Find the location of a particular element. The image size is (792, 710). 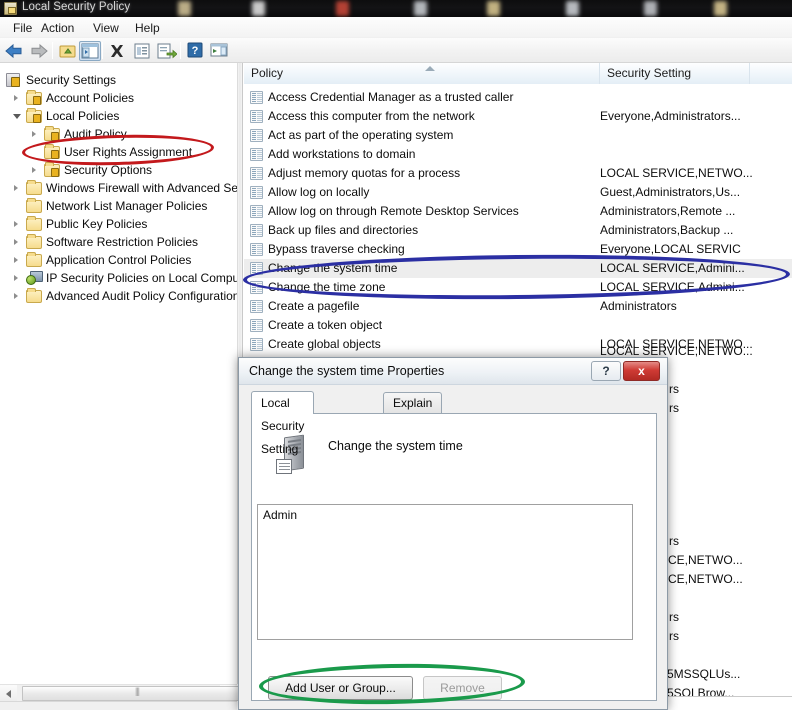

policy-name: Add workstations to domain is located at coordinates (342, 154).